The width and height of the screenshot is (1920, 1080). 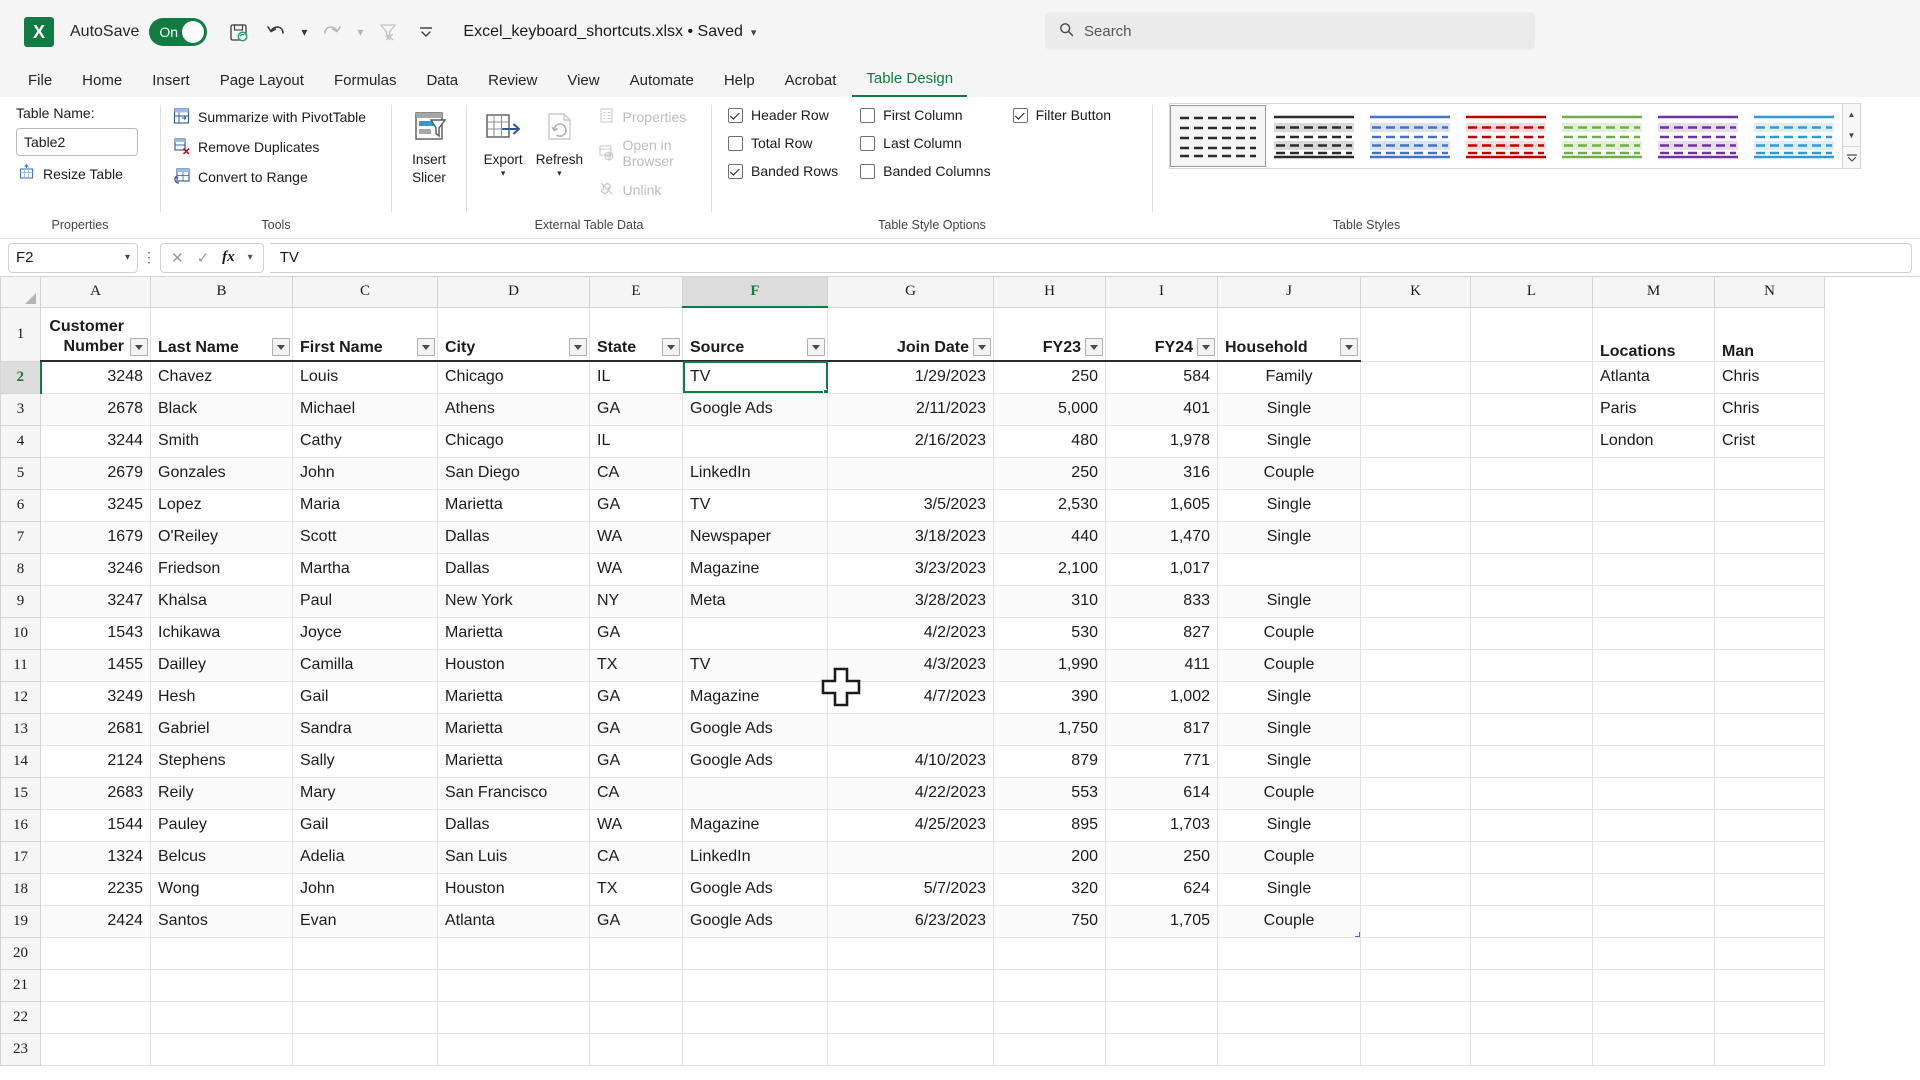 What do you see at coordinates (365, 409) in the screenshot?
I see `cell-C3: Michael` at bounding box center [365, 409].